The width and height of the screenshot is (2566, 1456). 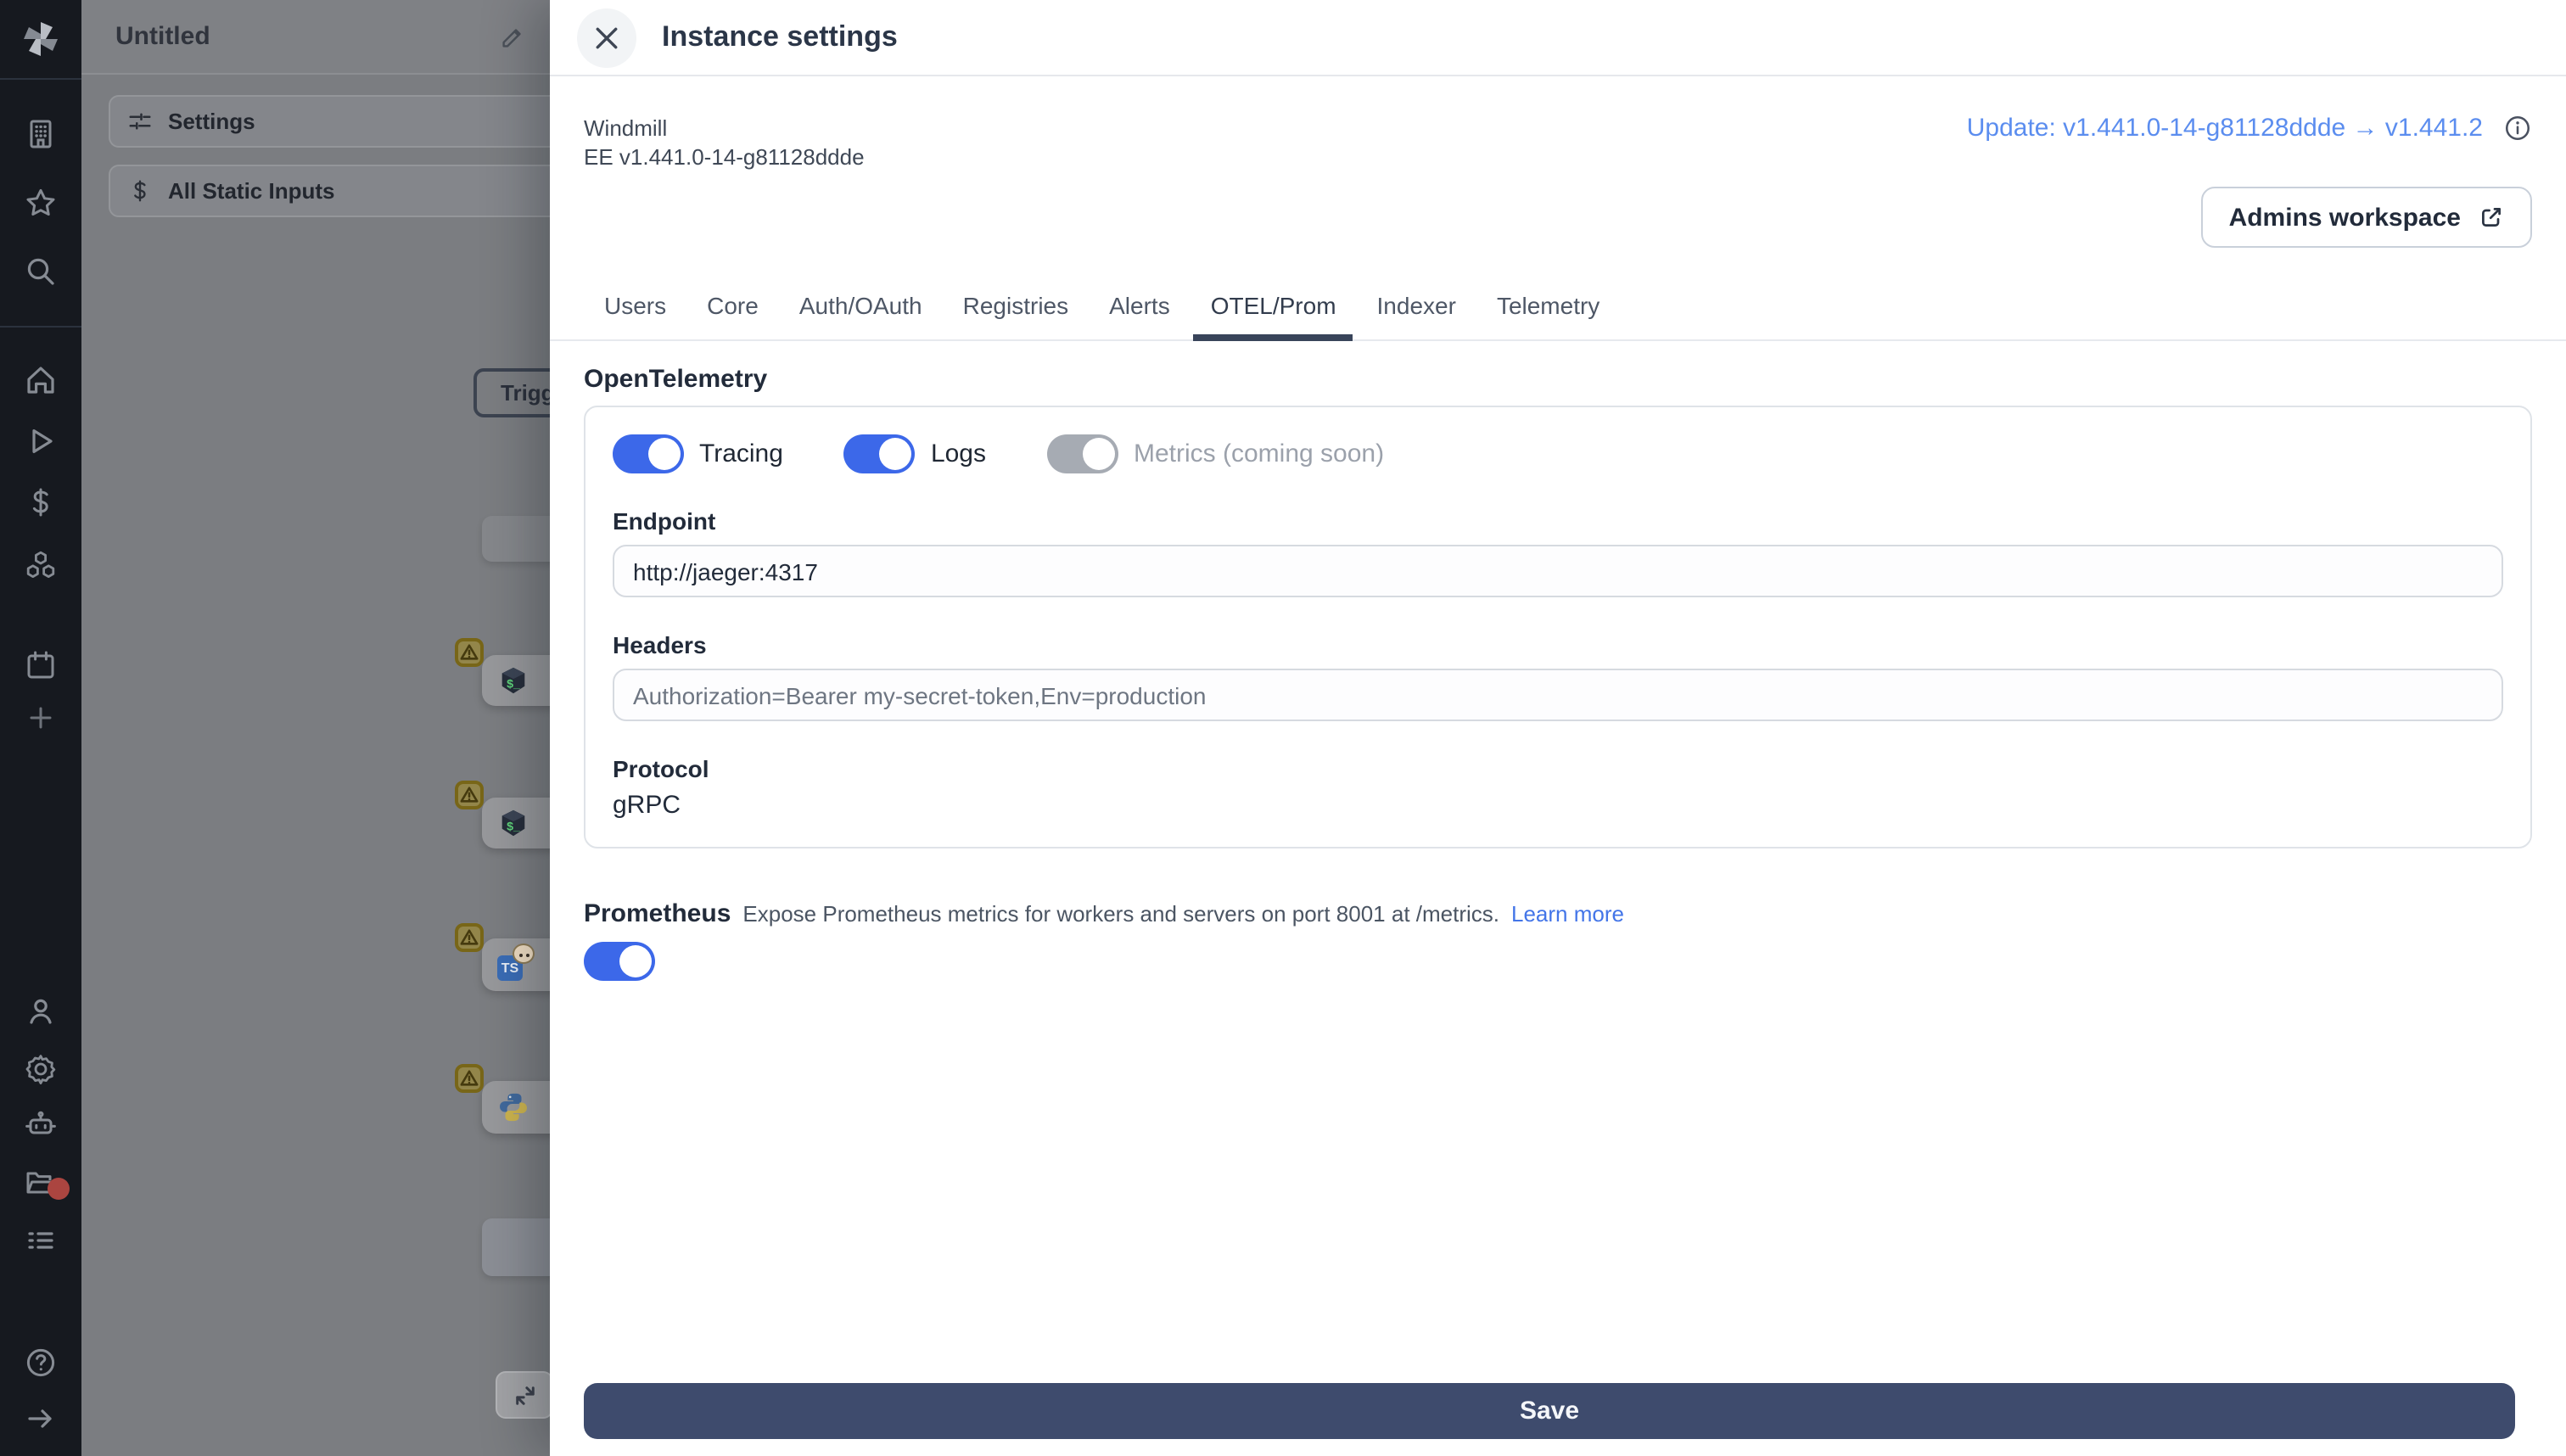 What do you see at coordinates (41, 718) in the screenshot?
I see `plus-icon` at bounding box center [41, 718].